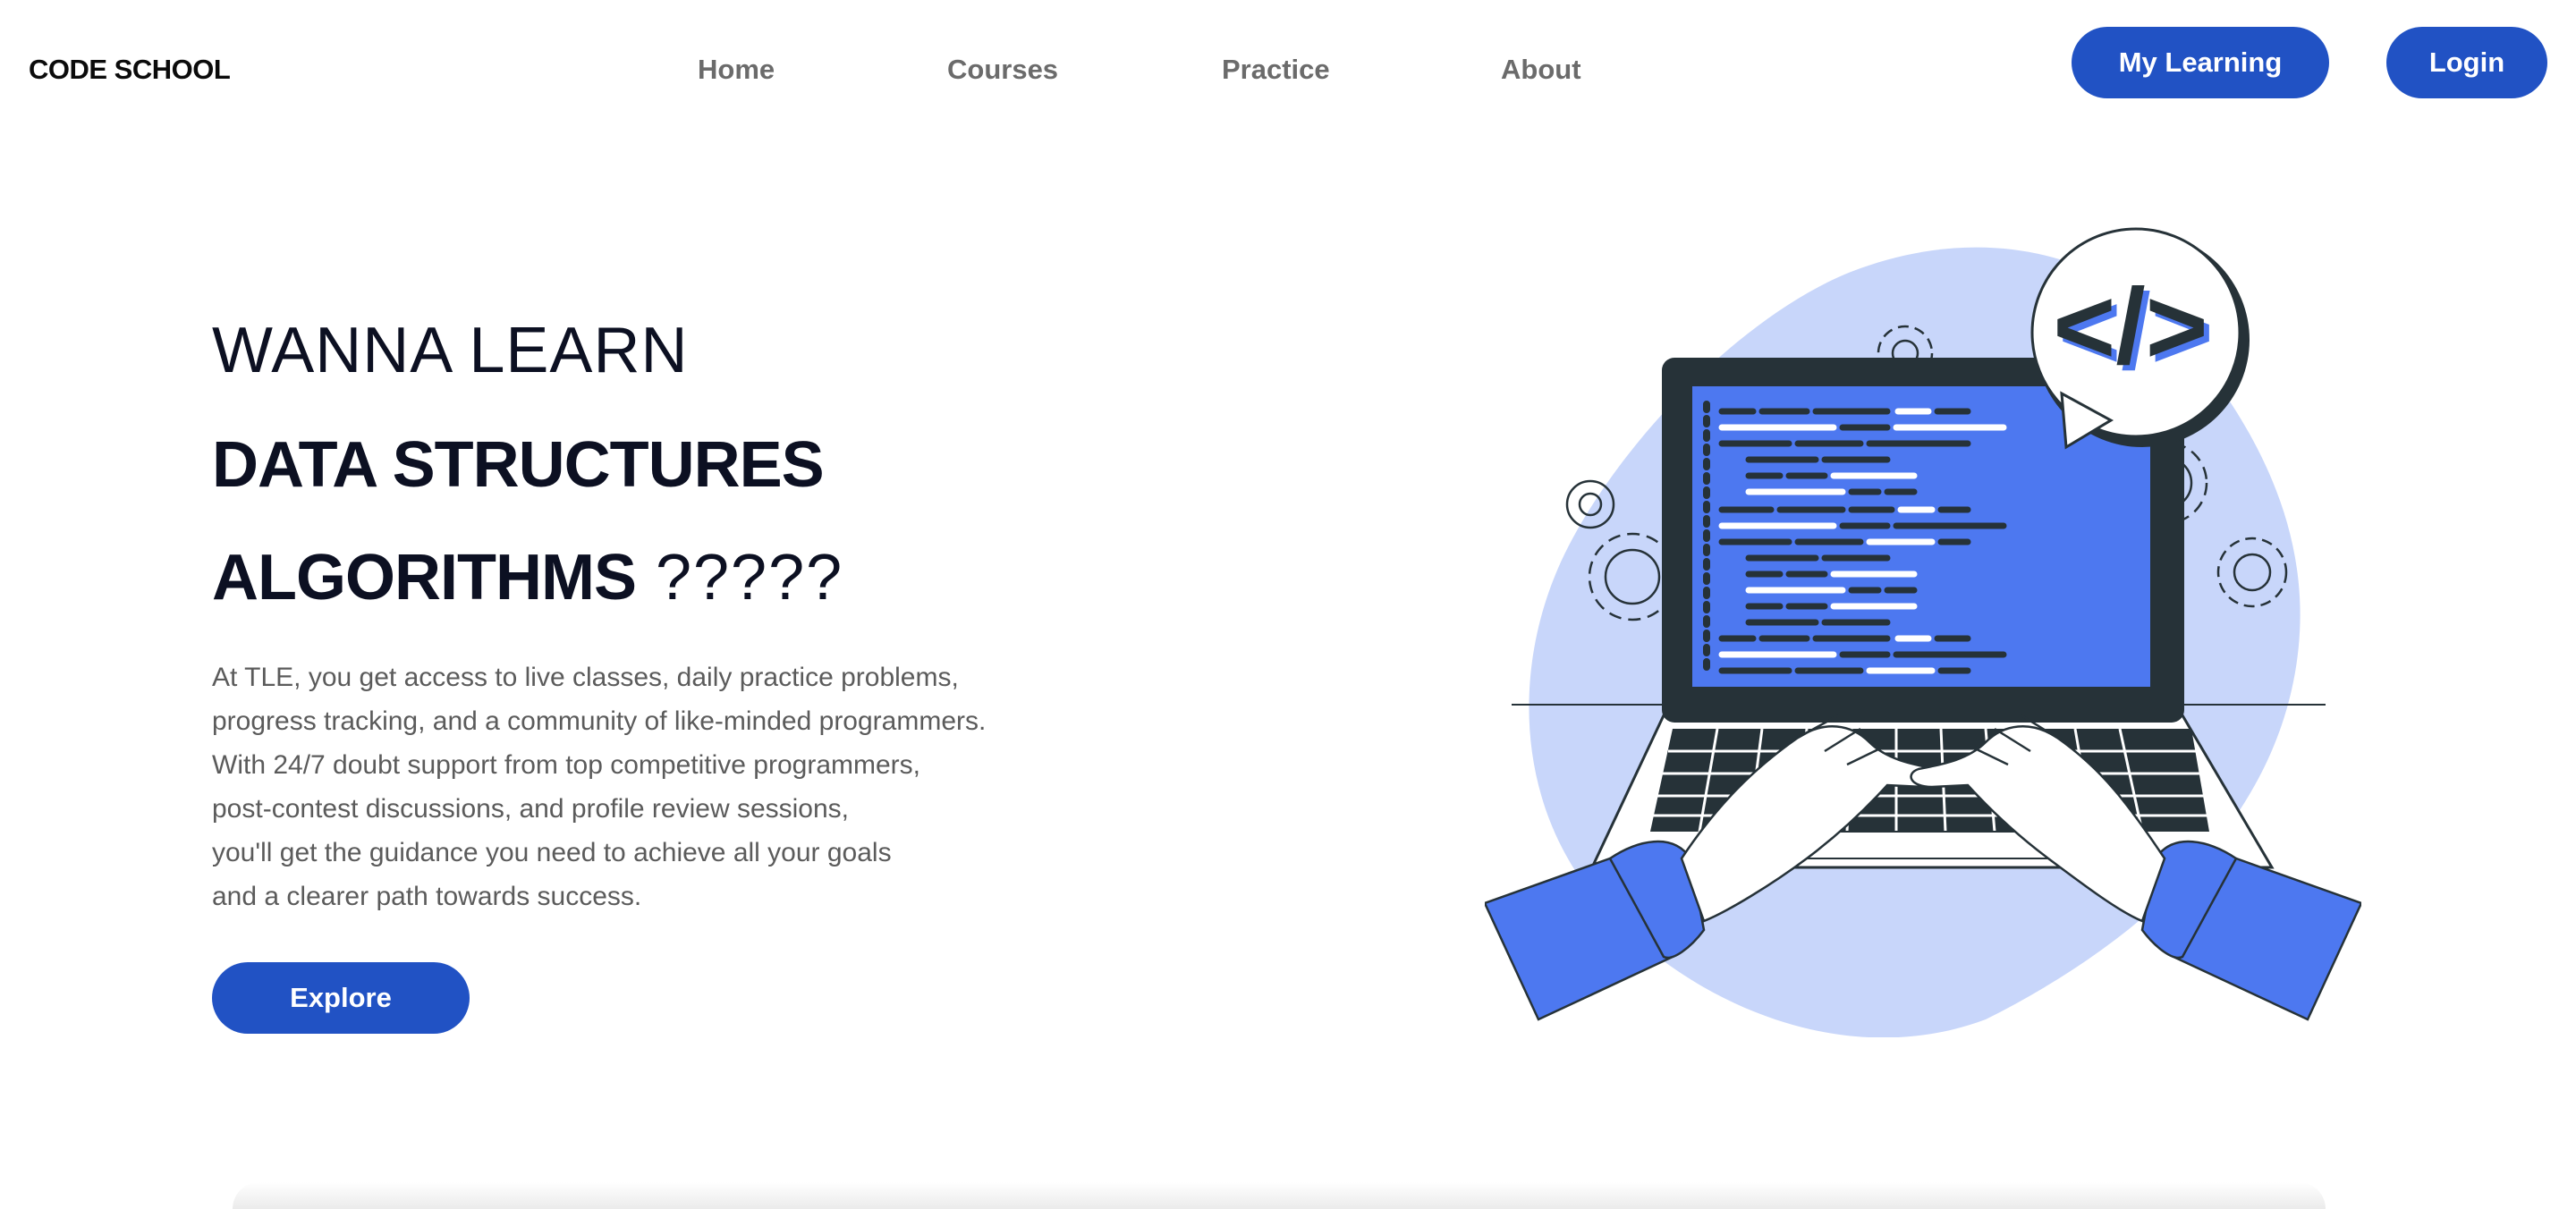 Image resolution: width=2576 pixels, height=1209 pixels. Describe the element at coordinates (130, 70) in the screenshot. I see `site-logo: CODE SCHOOL` at that location.